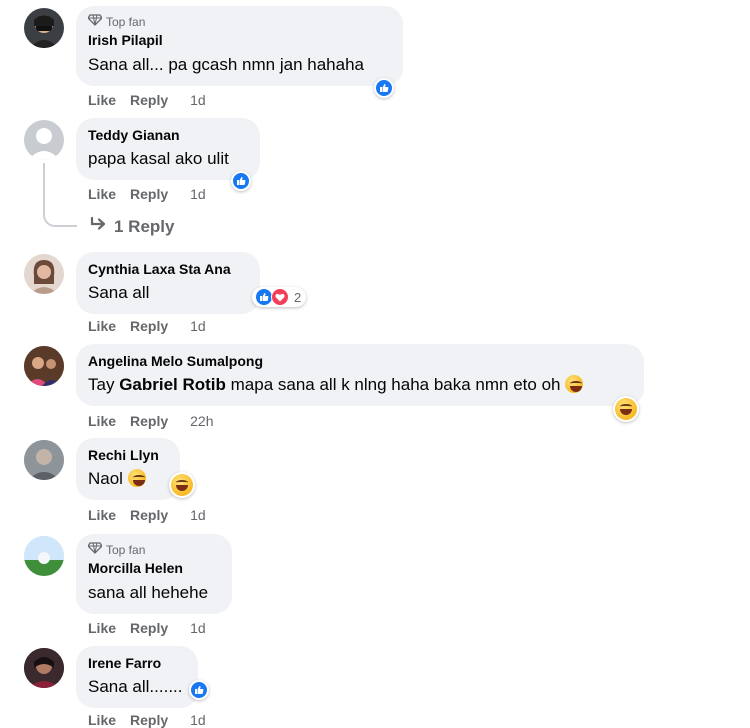 The height and width of the screenshot is (728, 750). I want to click on reaction-count: 2, so click(298, 297).